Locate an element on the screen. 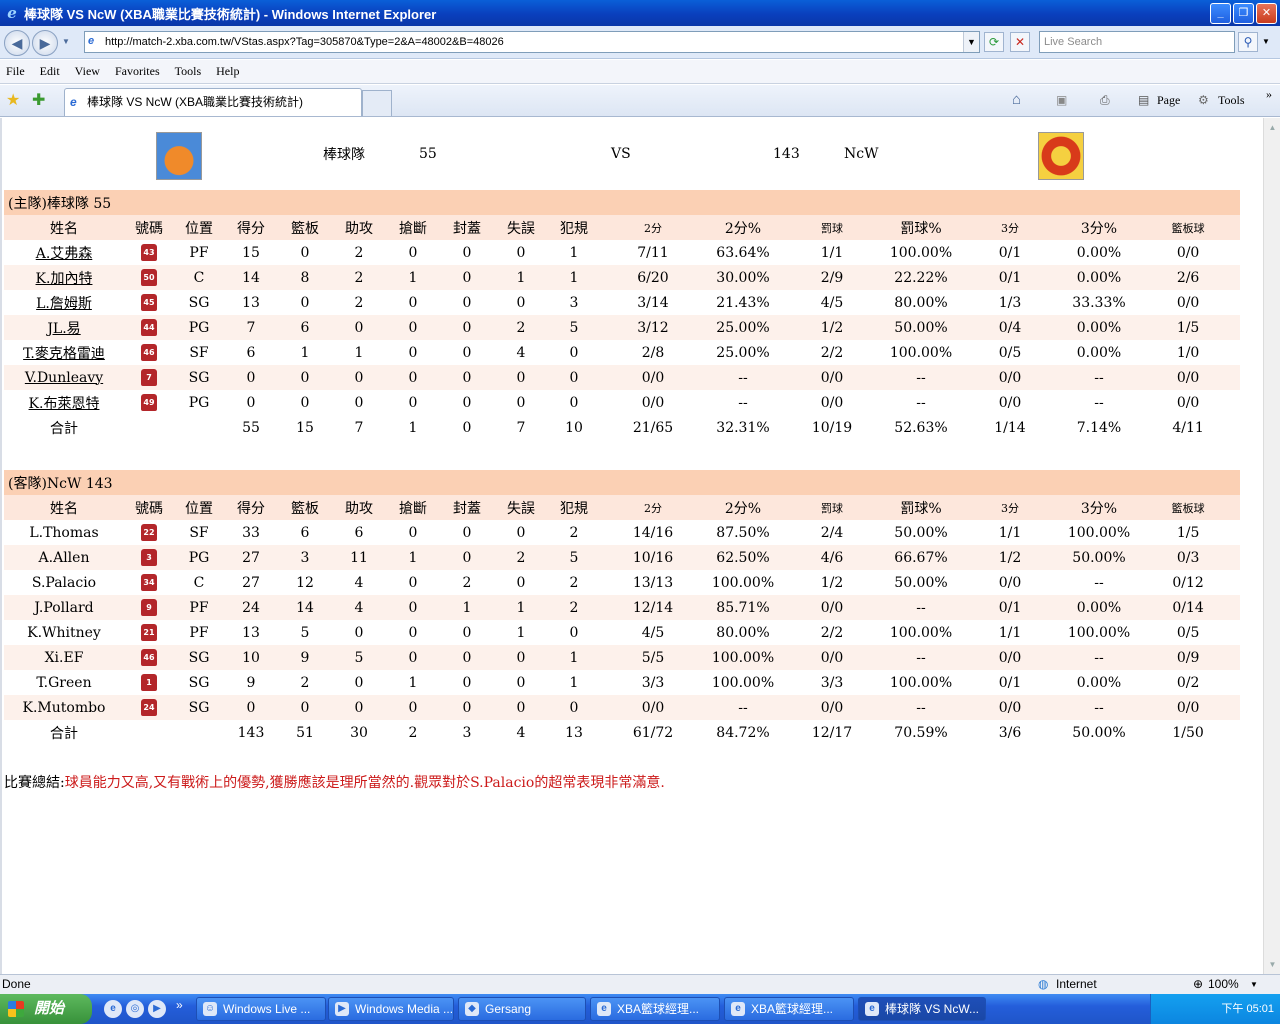  stat-cell: 1/1 is located at coordinates (1010, 532).